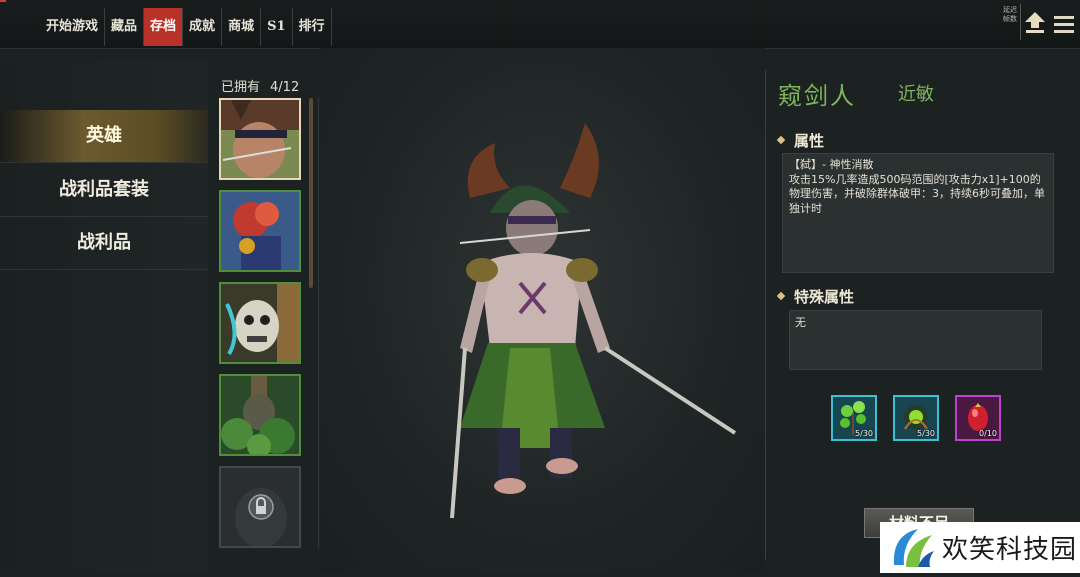 This screenshot has width=1080, height=577. I want to click on tab-ranking: 排行, so click(312, 27).